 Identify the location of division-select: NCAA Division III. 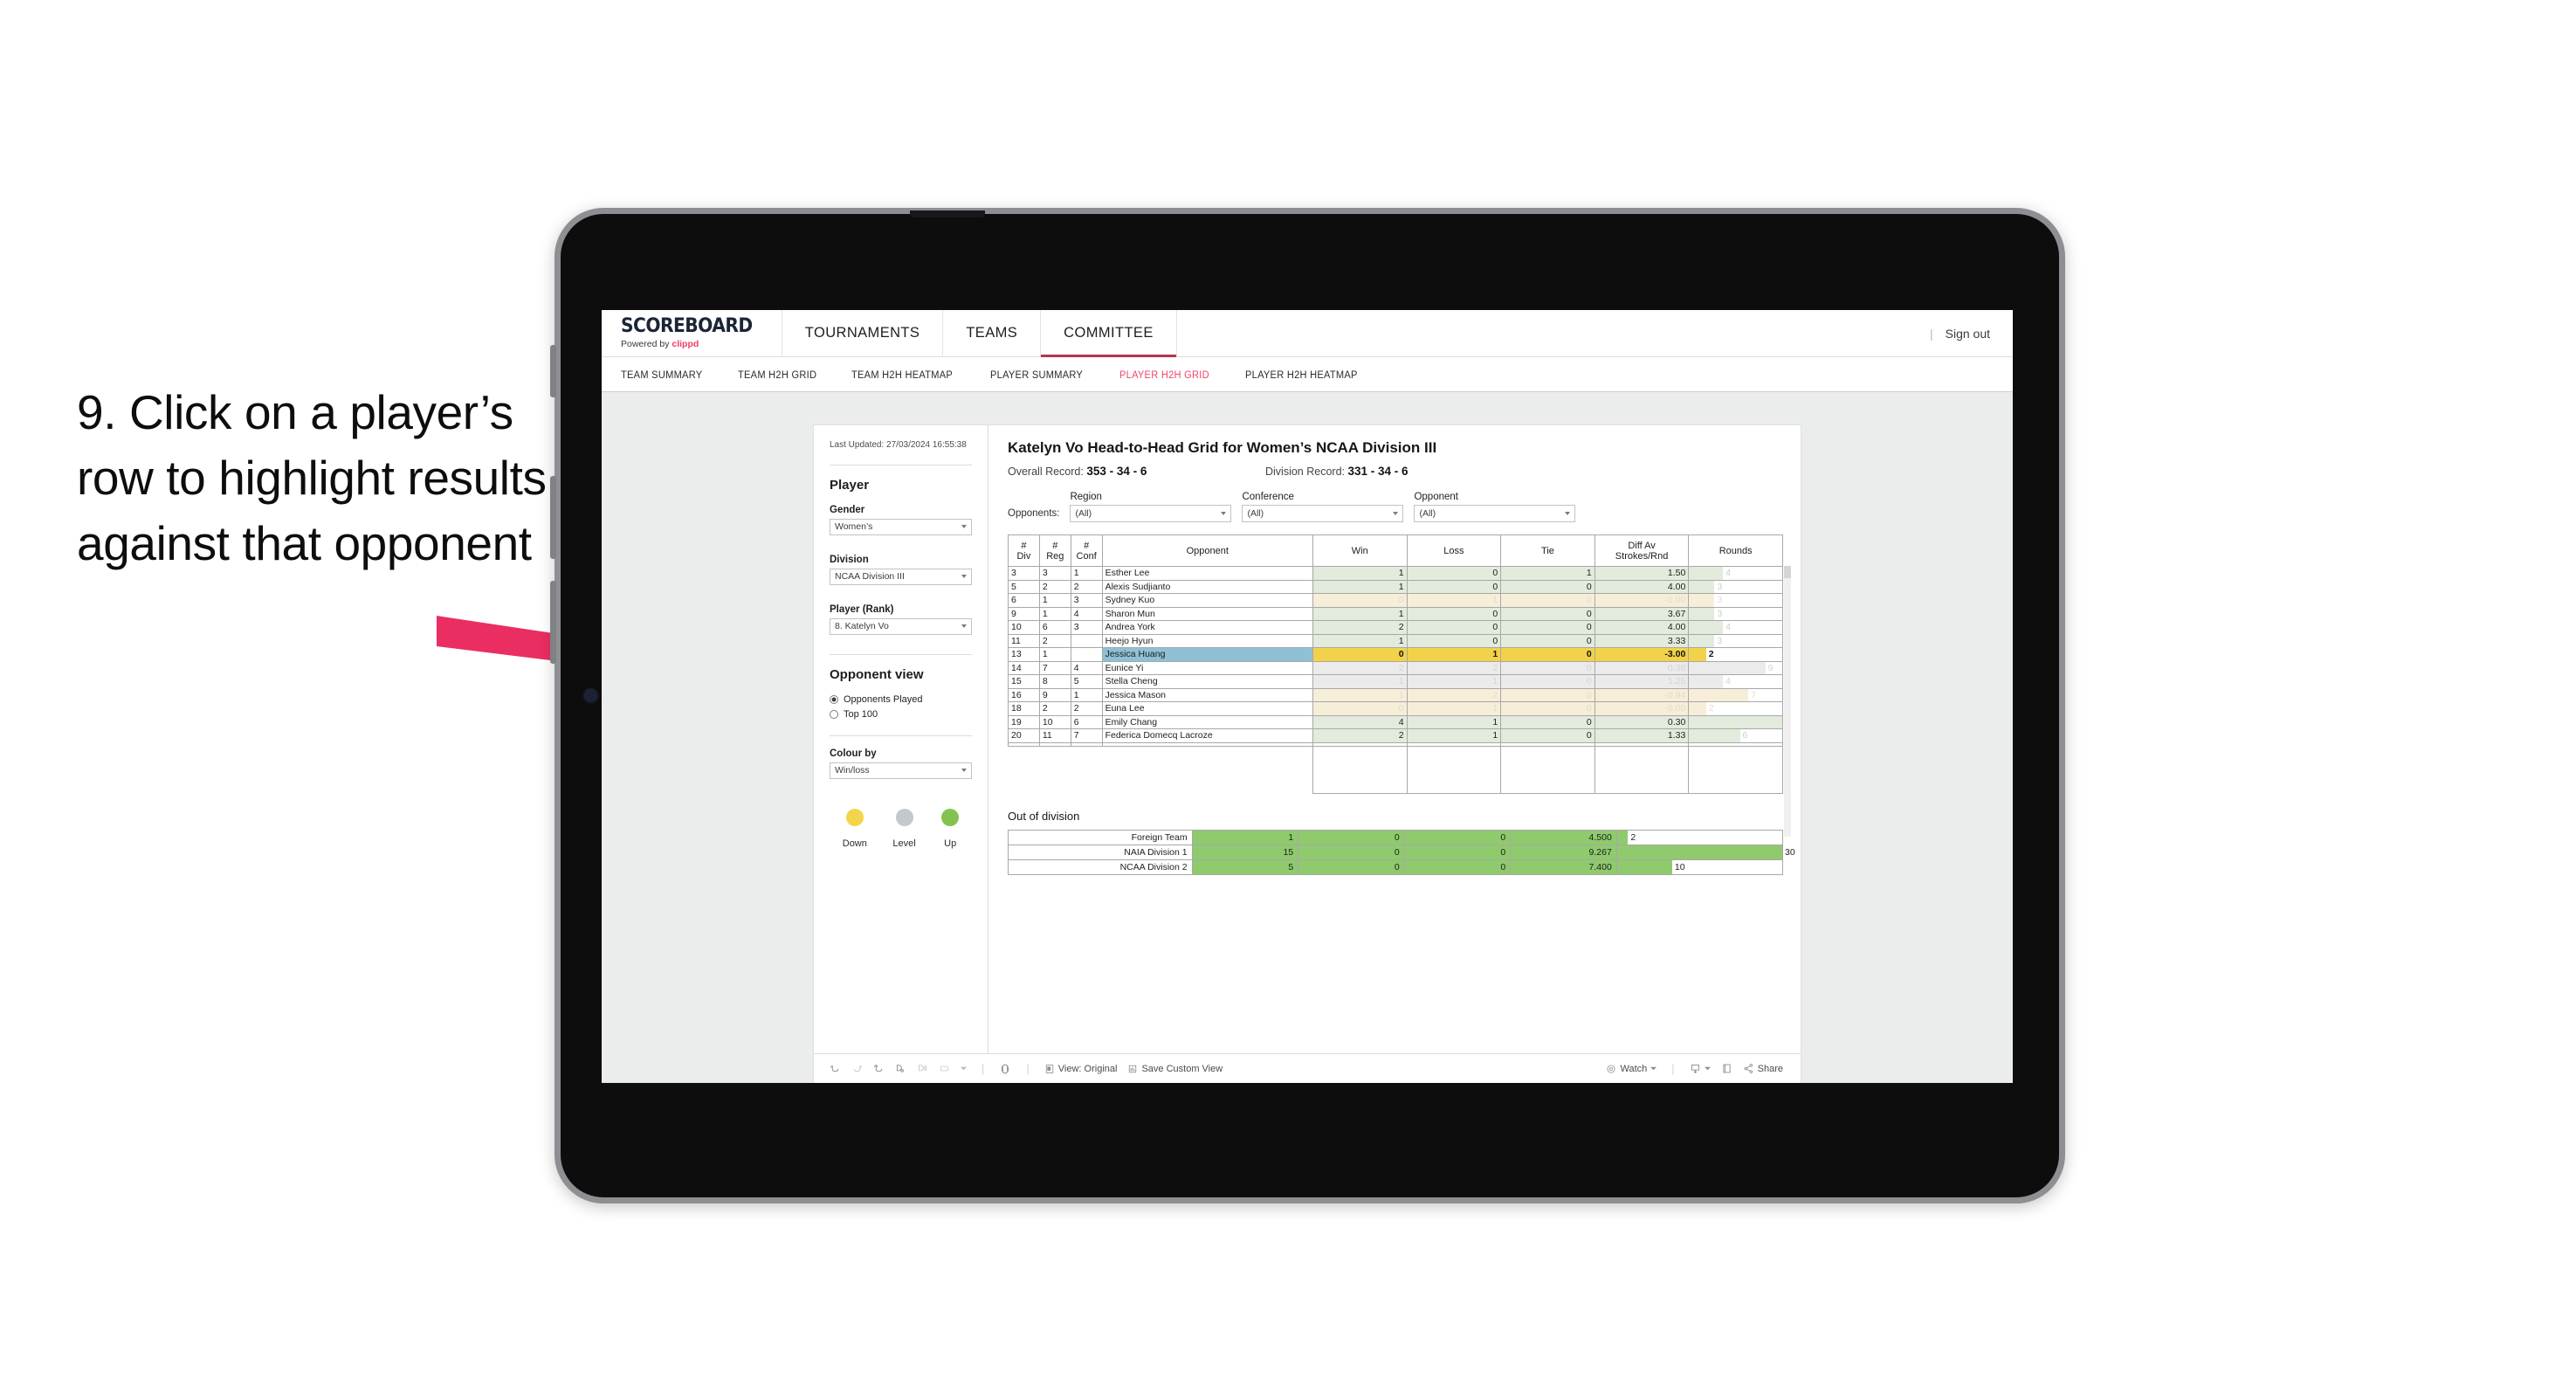
(901, 576).